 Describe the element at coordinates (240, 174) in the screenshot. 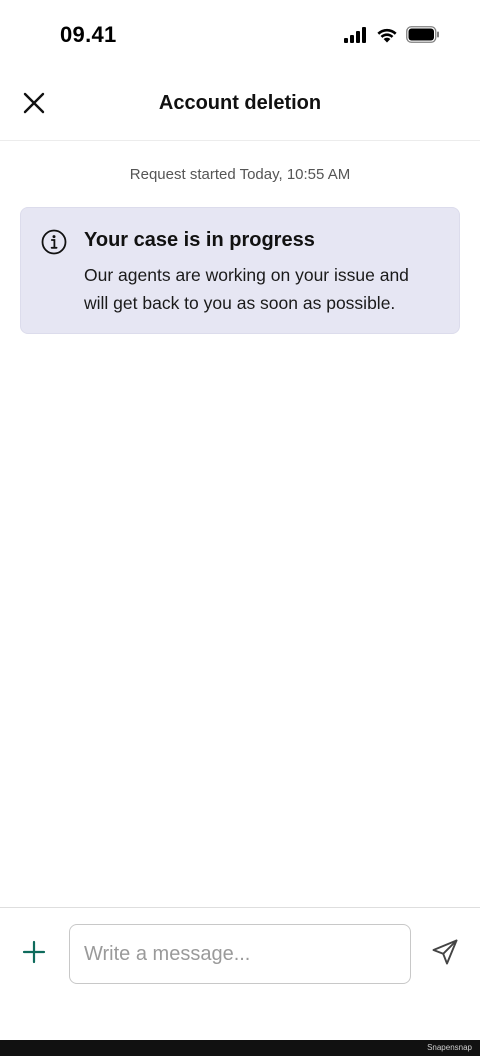

I see `request-started-text: Request started Today, 10:55 AM` at that location.